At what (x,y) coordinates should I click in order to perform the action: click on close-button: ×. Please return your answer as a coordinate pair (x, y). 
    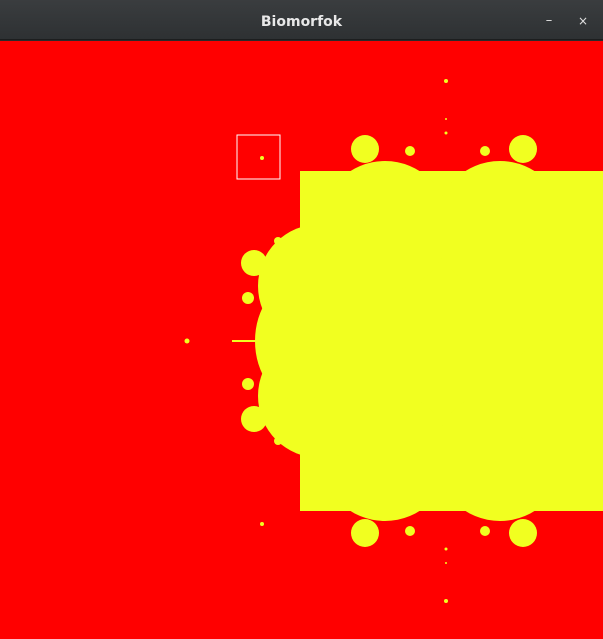
    Looking at the image, I should click on (583, 21).